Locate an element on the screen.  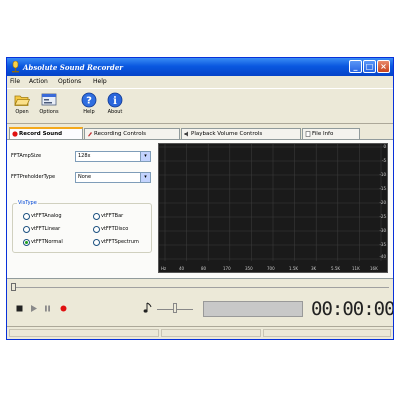
svg-text: i is located at coordinates (115, 101).